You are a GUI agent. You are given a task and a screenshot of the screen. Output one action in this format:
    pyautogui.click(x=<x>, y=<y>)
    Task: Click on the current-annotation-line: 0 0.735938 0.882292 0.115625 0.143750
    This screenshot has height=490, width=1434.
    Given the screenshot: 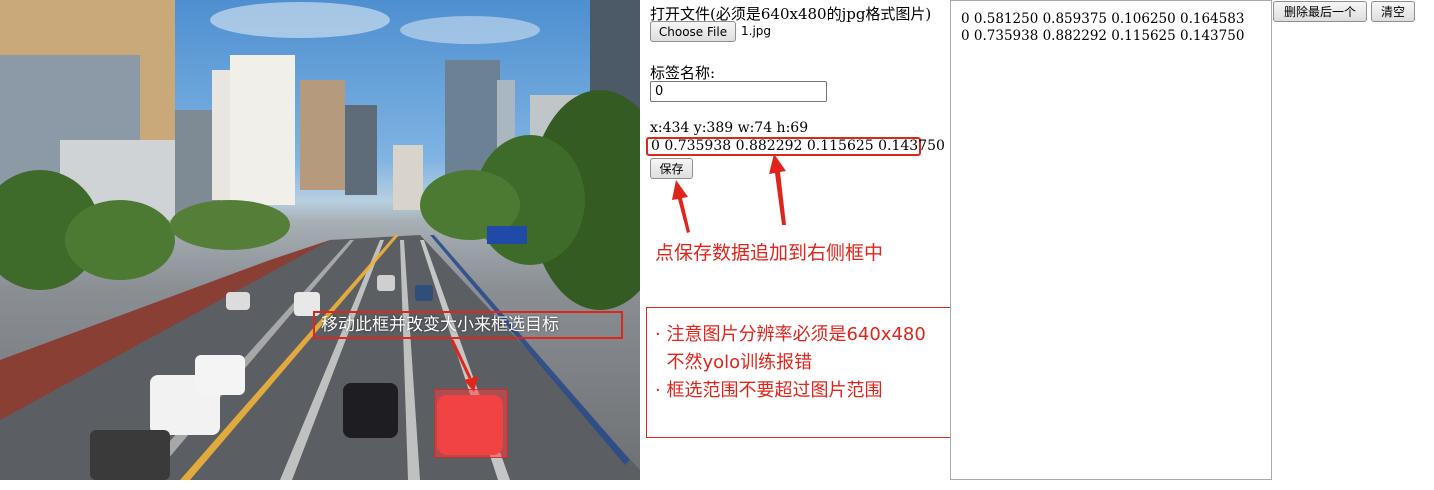 What is the action you would take?
    pyautogui.click(x=795, y=146)
    